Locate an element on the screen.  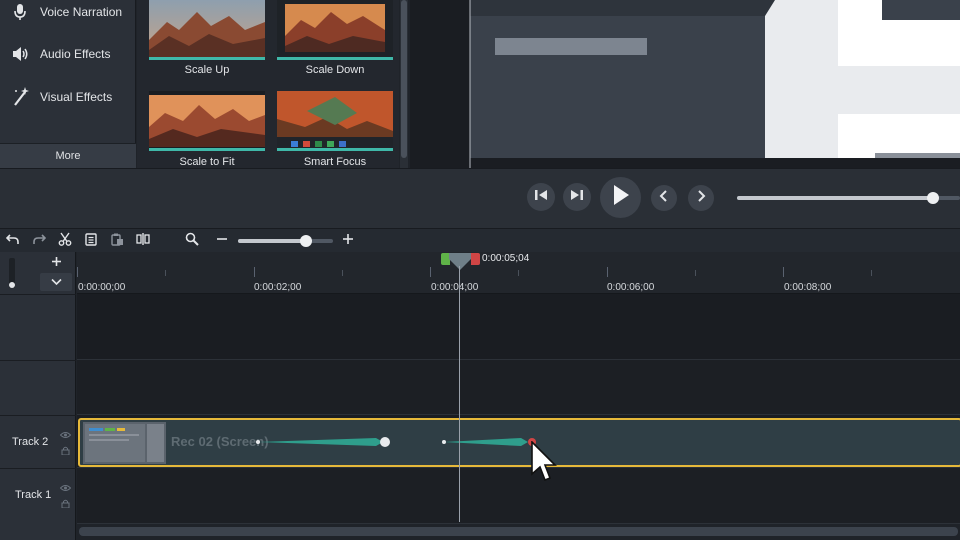
sidebar-item-voice-narration: Voice Narration is located at coordinates (68, 16).